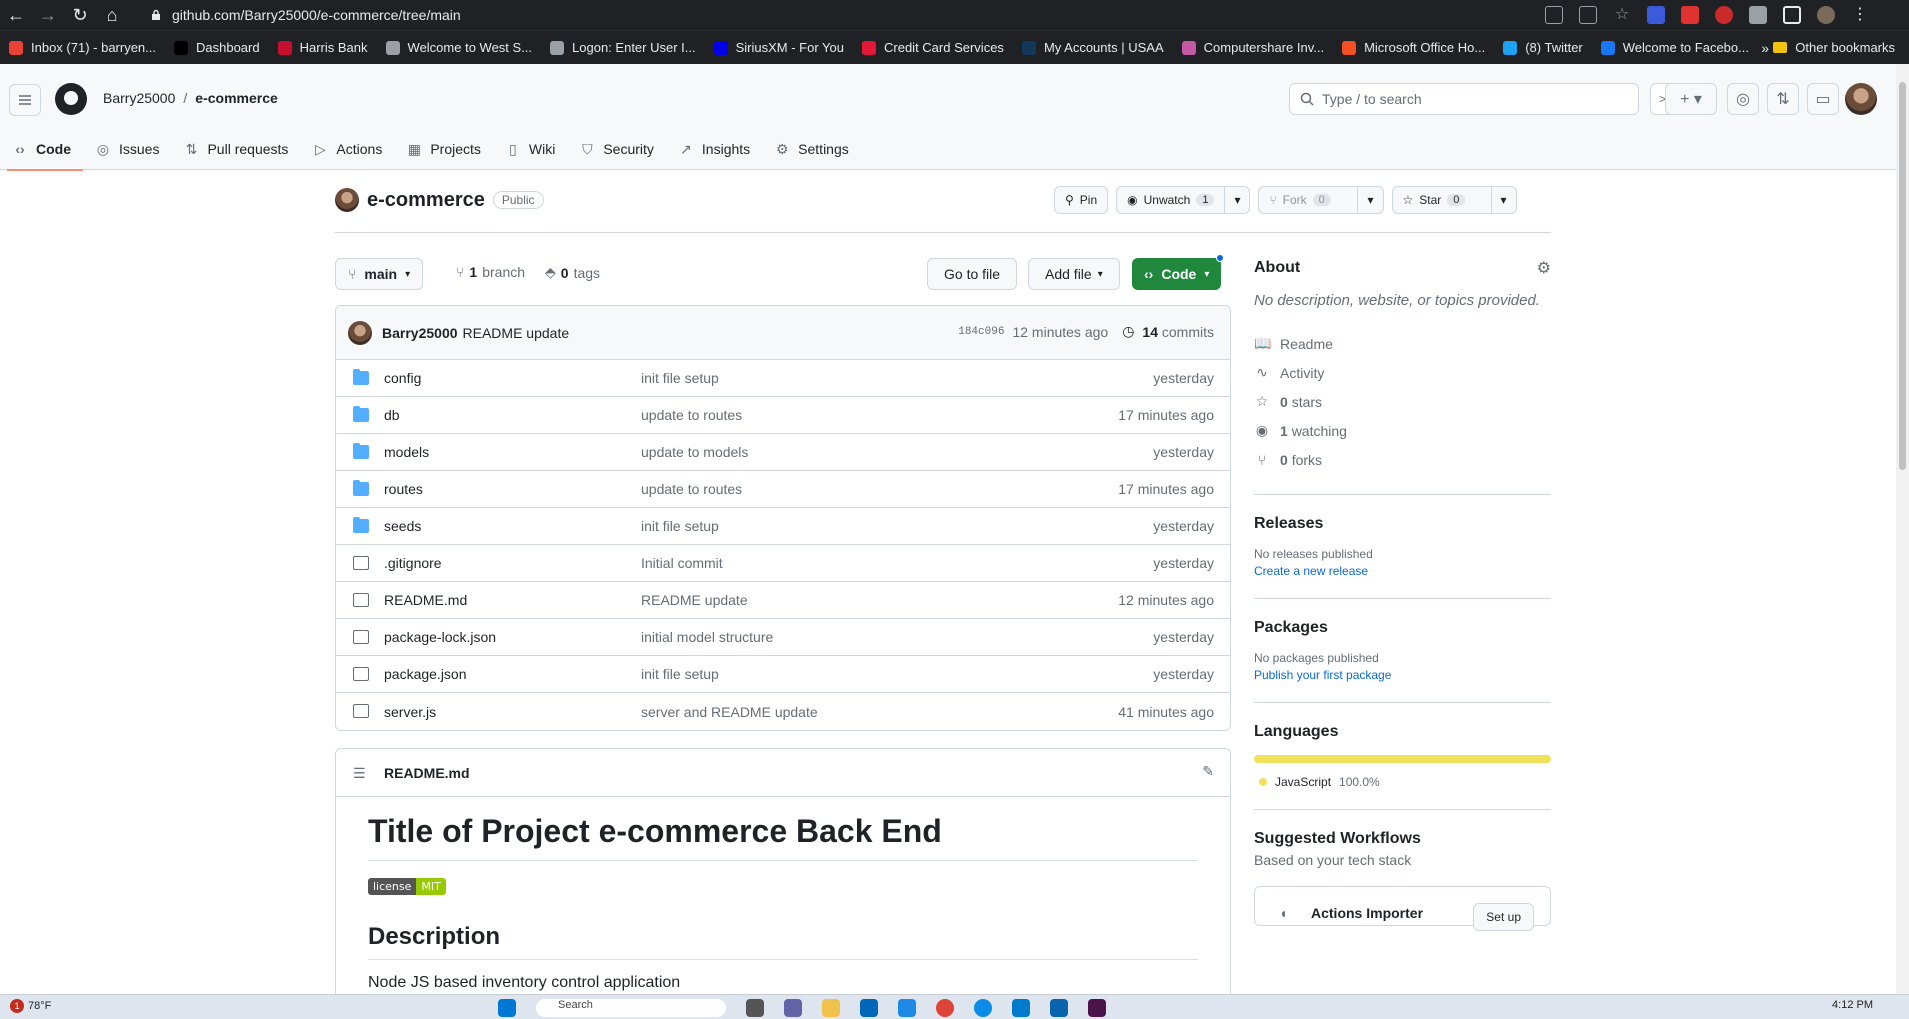 This screenshot has width=1909, height=1019. What do you see at coordinates (1059, 1008) in the screenshot?
I see `outlook-icon` at bounding box center [1059, 1008].